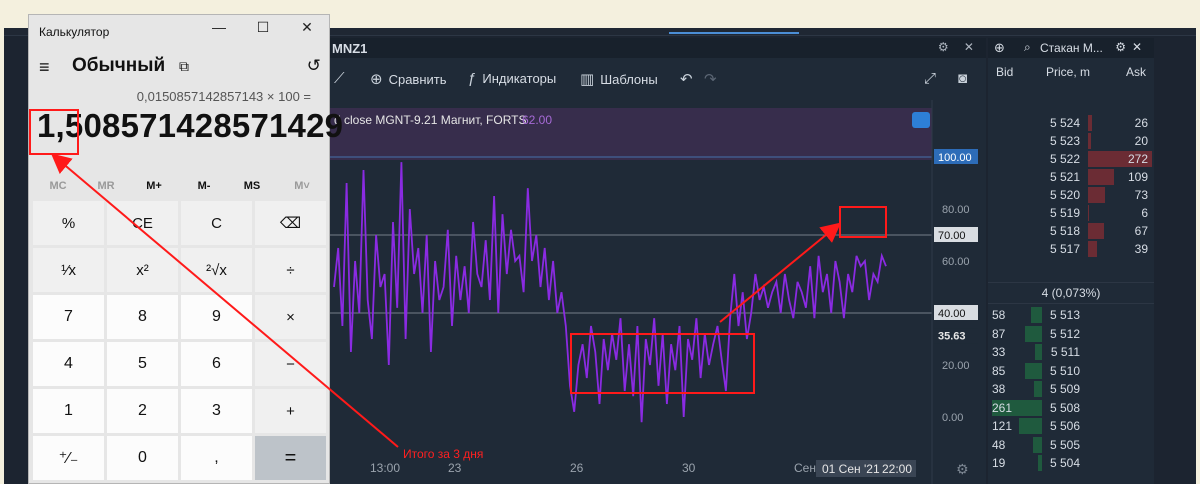 The image size is (1200, 484). I want to click on templates-label: Шаблоны, so click(629, 79).